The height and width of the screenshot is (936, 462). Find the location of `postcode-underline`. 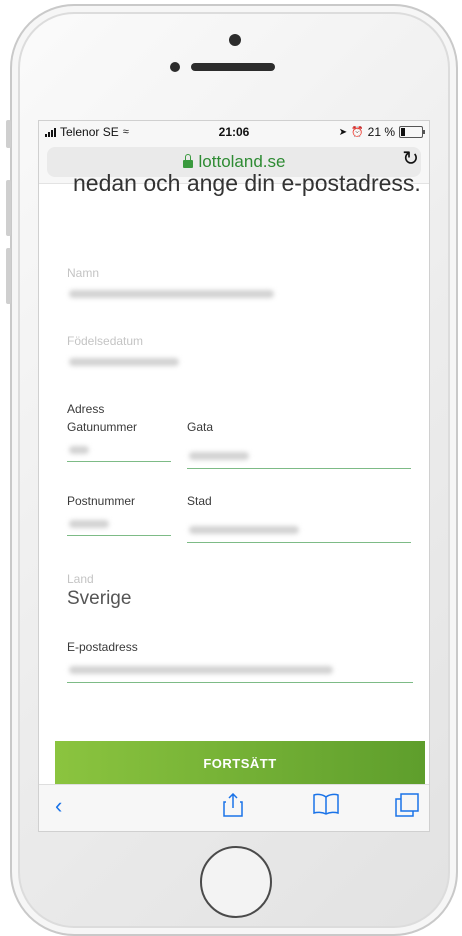

postcode-underline is located at coordinates (119, 535).